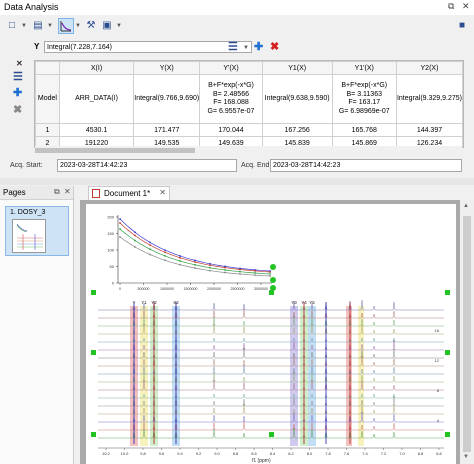  I want to click on vertical-scrollbar: ▲ ▼, so click(467, 332).